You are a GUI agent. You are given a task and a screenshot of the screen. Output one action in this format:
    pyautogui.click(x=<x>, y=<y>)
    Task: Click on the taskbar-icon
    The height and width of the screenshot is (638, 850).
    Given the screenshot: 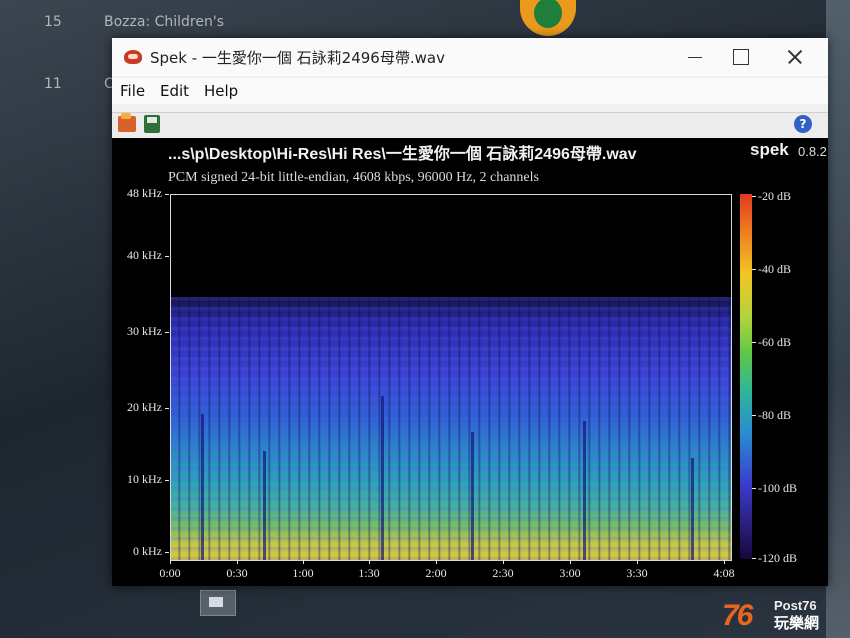 What is the action you would take?
    pyautogui.click(x=218, y=603)
    